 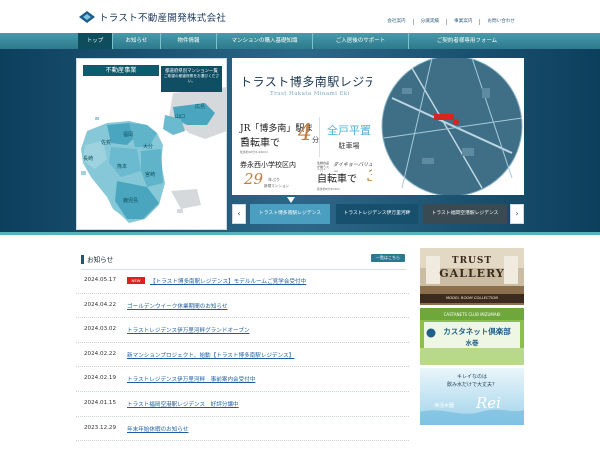 I want to click on news-date: 2024.02.19, so click(x=100, y=378).